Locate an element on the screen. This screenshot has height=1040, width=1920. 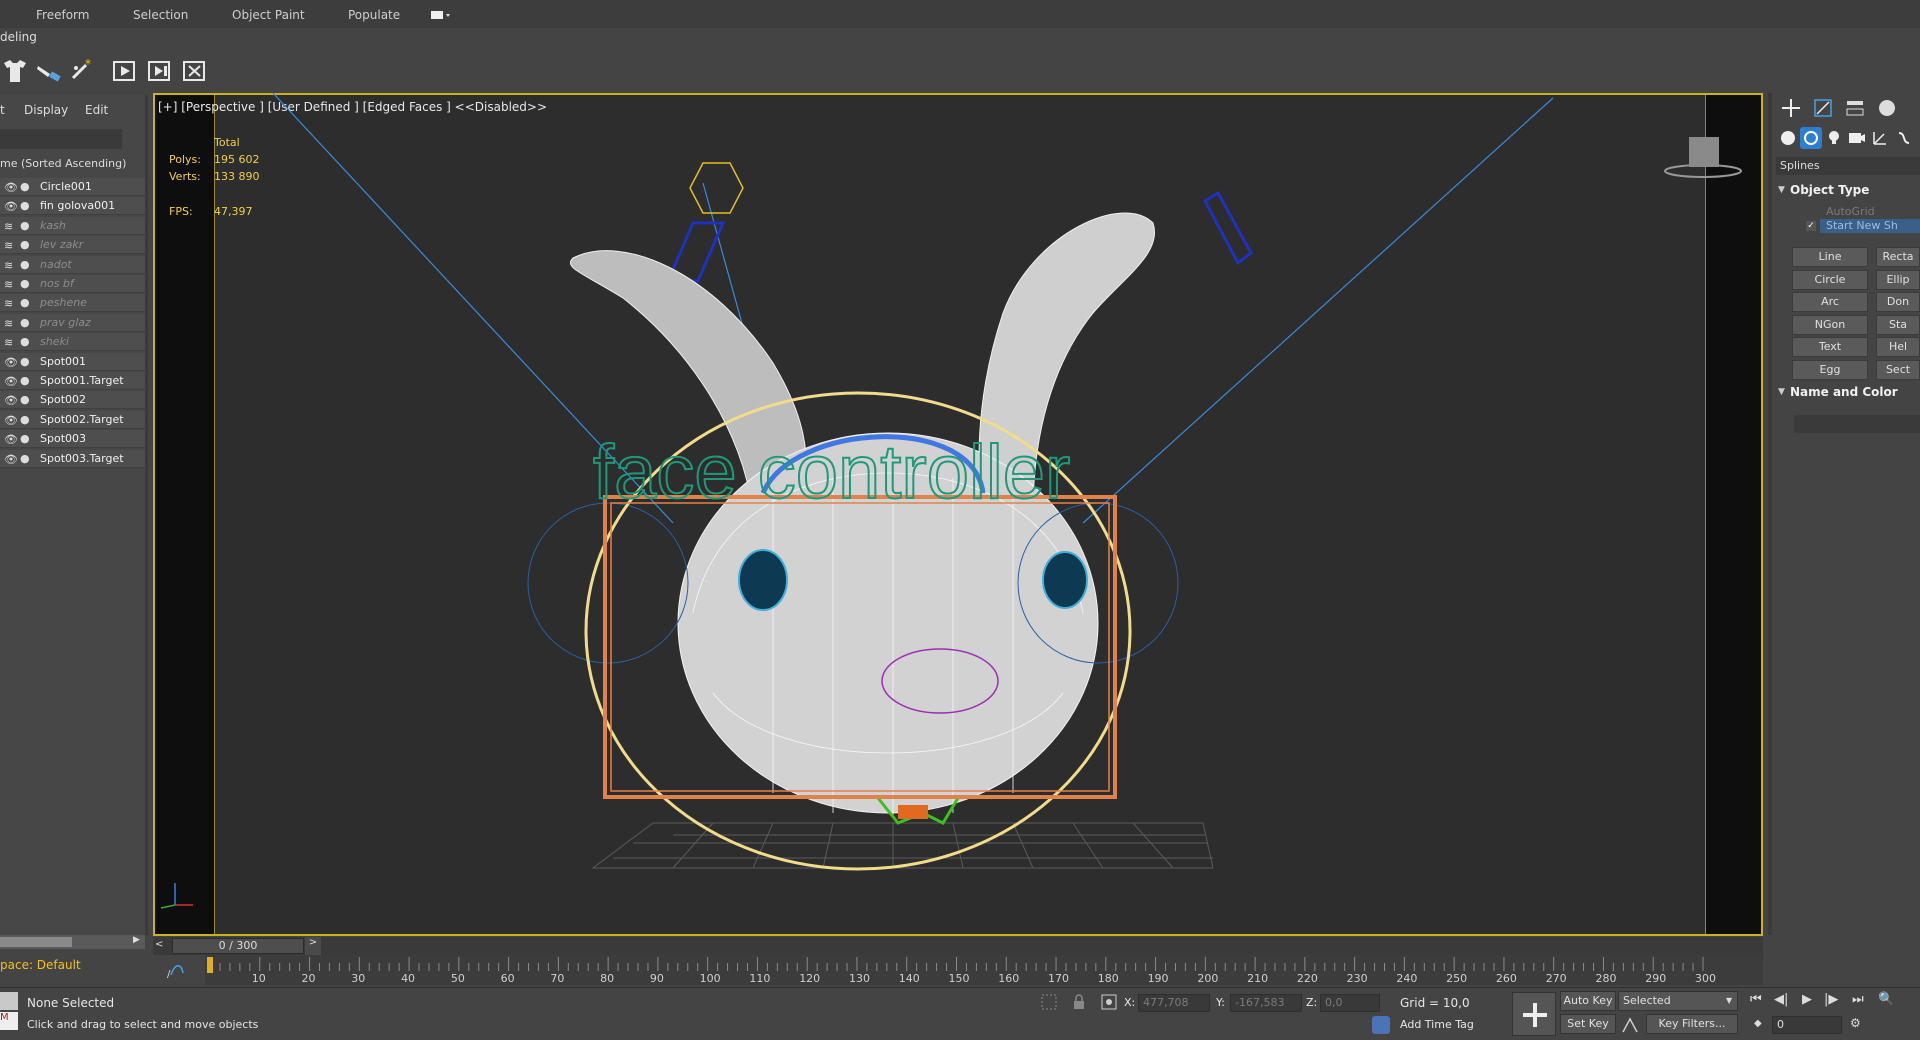
scroll-right-icon: ▶ is located at coordinates (139, 942).